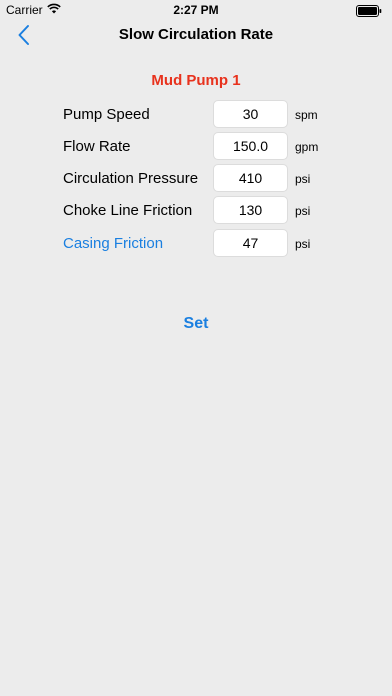 This screenshot has height=696, width=392. Describe the element at coordinates (306, 115) in the screenshot. I see `pump-speed-unit: spm` at that location.